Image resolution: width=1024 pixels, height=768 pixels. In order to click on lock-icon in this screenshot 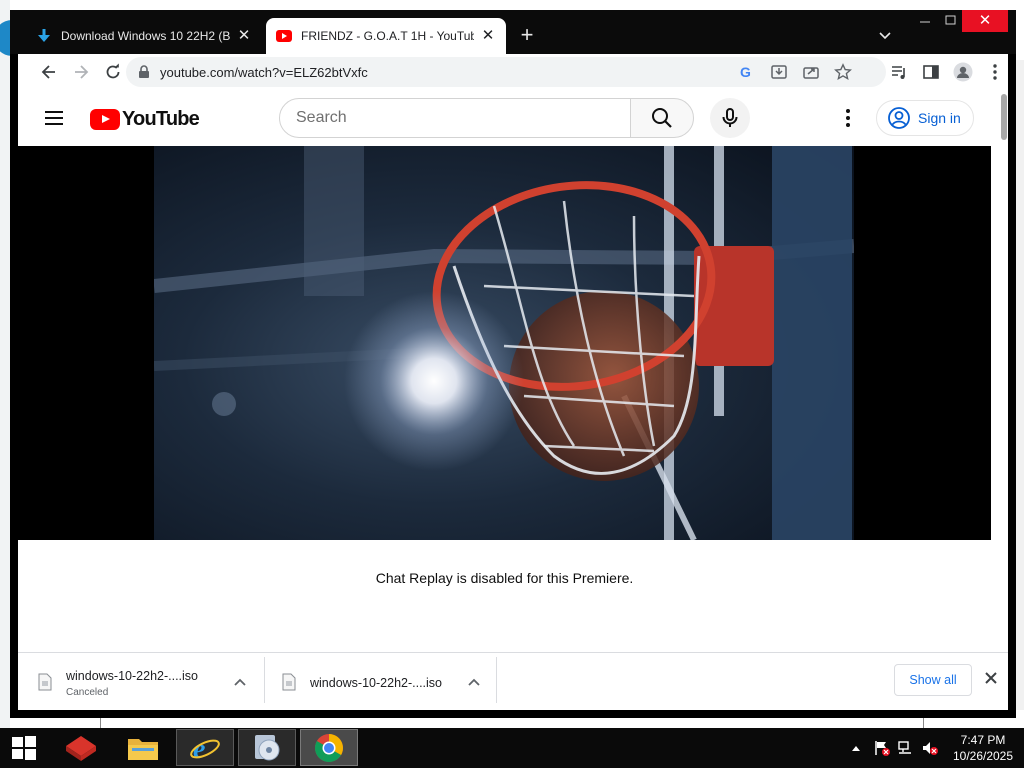, I will do `click(144, 72)`.